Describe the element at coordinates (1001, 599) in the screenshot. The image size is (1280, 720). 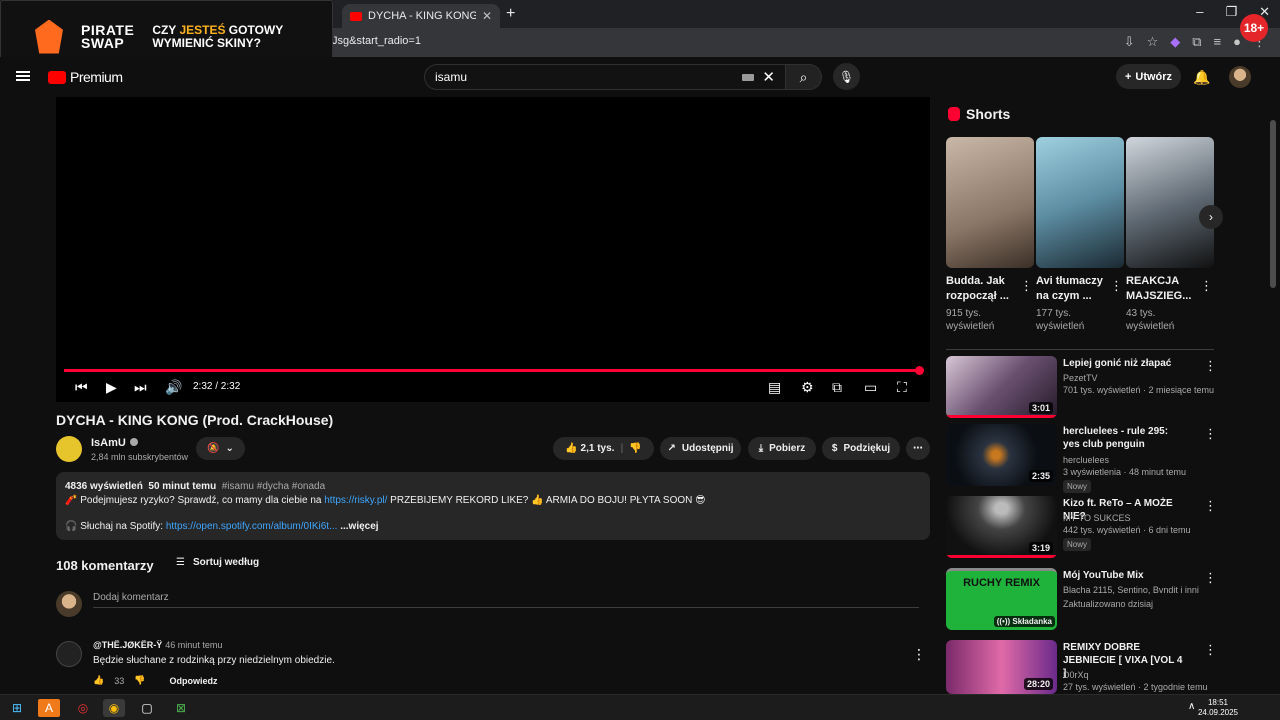
I see `mix-thumbnail: RUCHY REMIX ((•)) Składanka` at that location.